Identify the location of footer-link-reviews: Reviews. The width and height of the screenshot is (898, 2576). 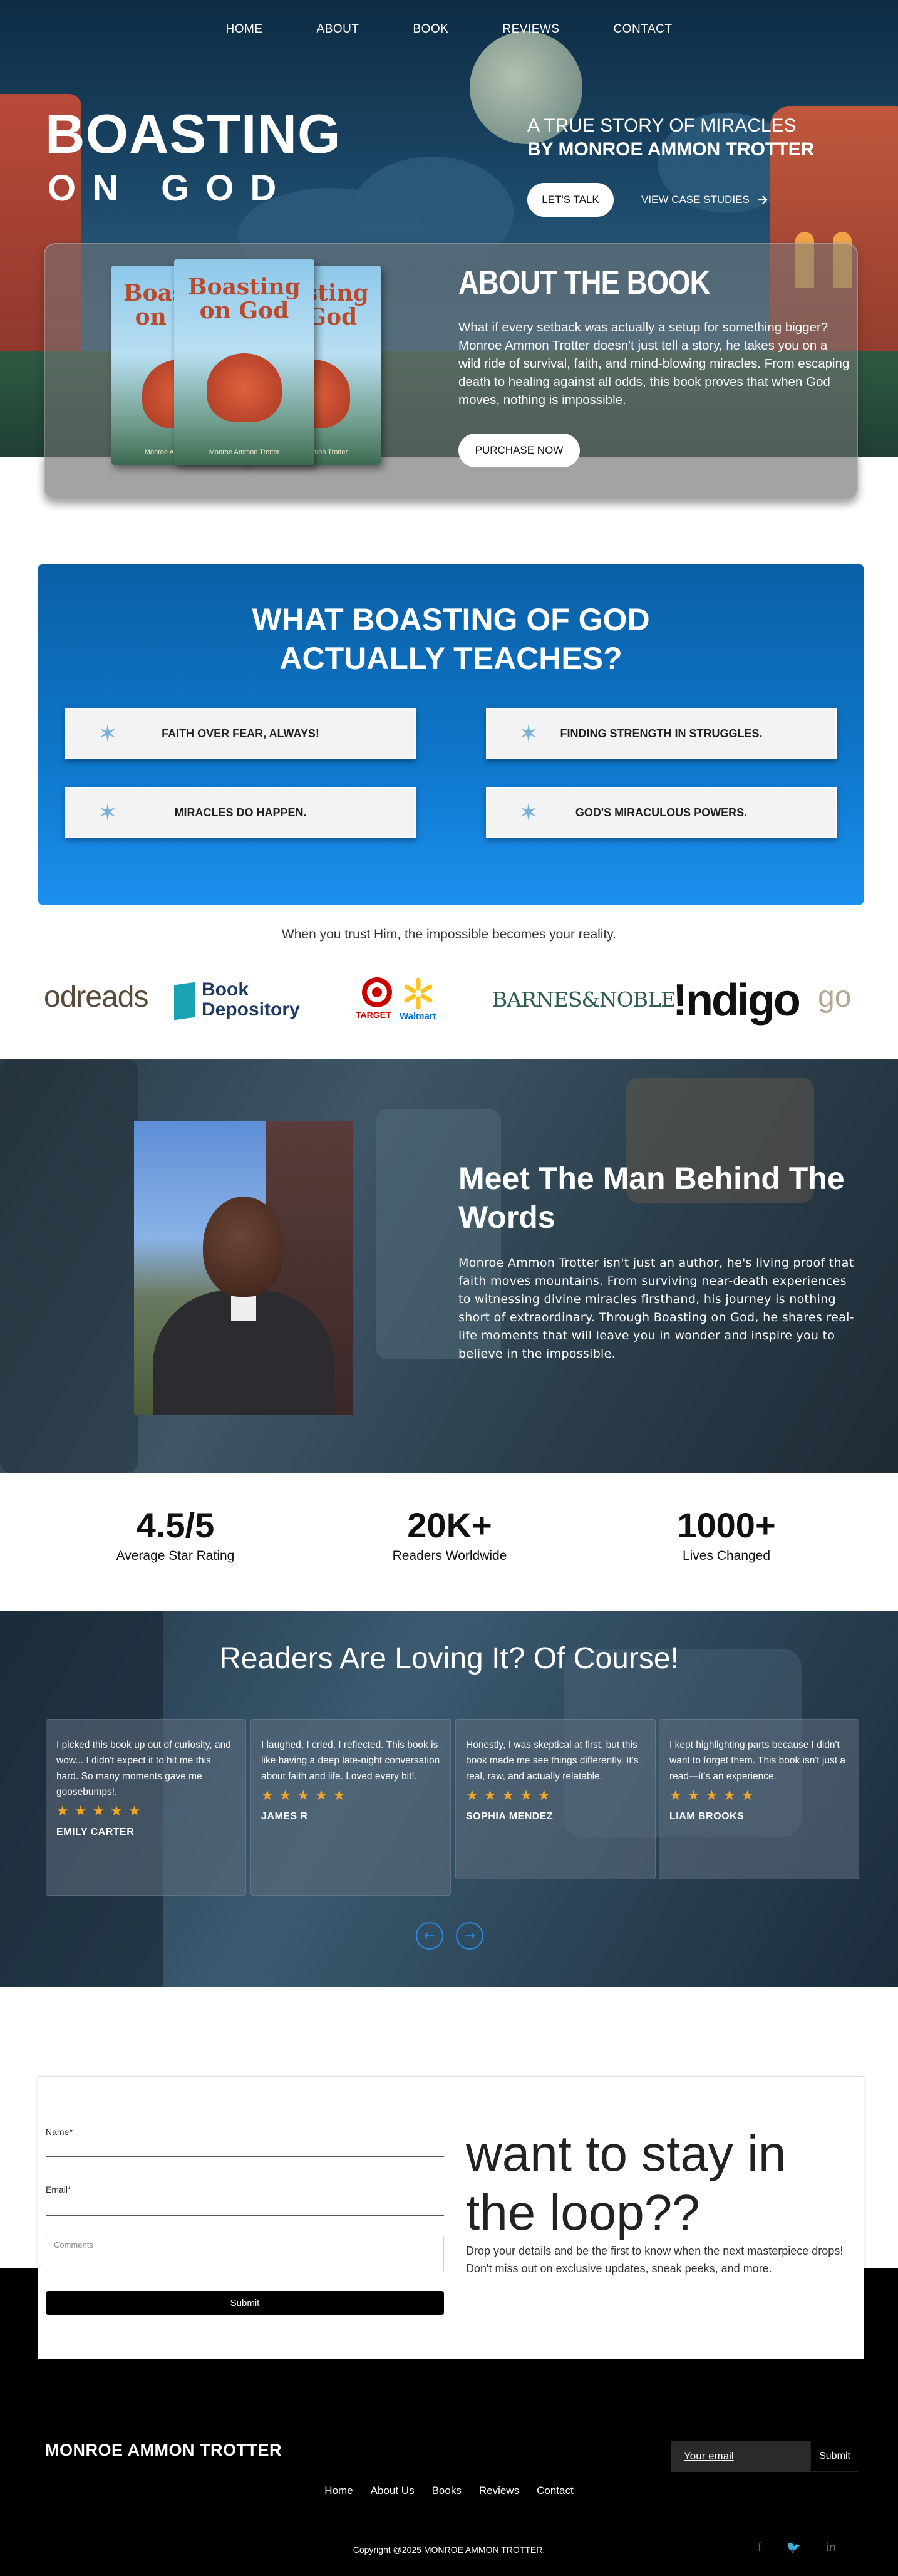
(499, 2491).